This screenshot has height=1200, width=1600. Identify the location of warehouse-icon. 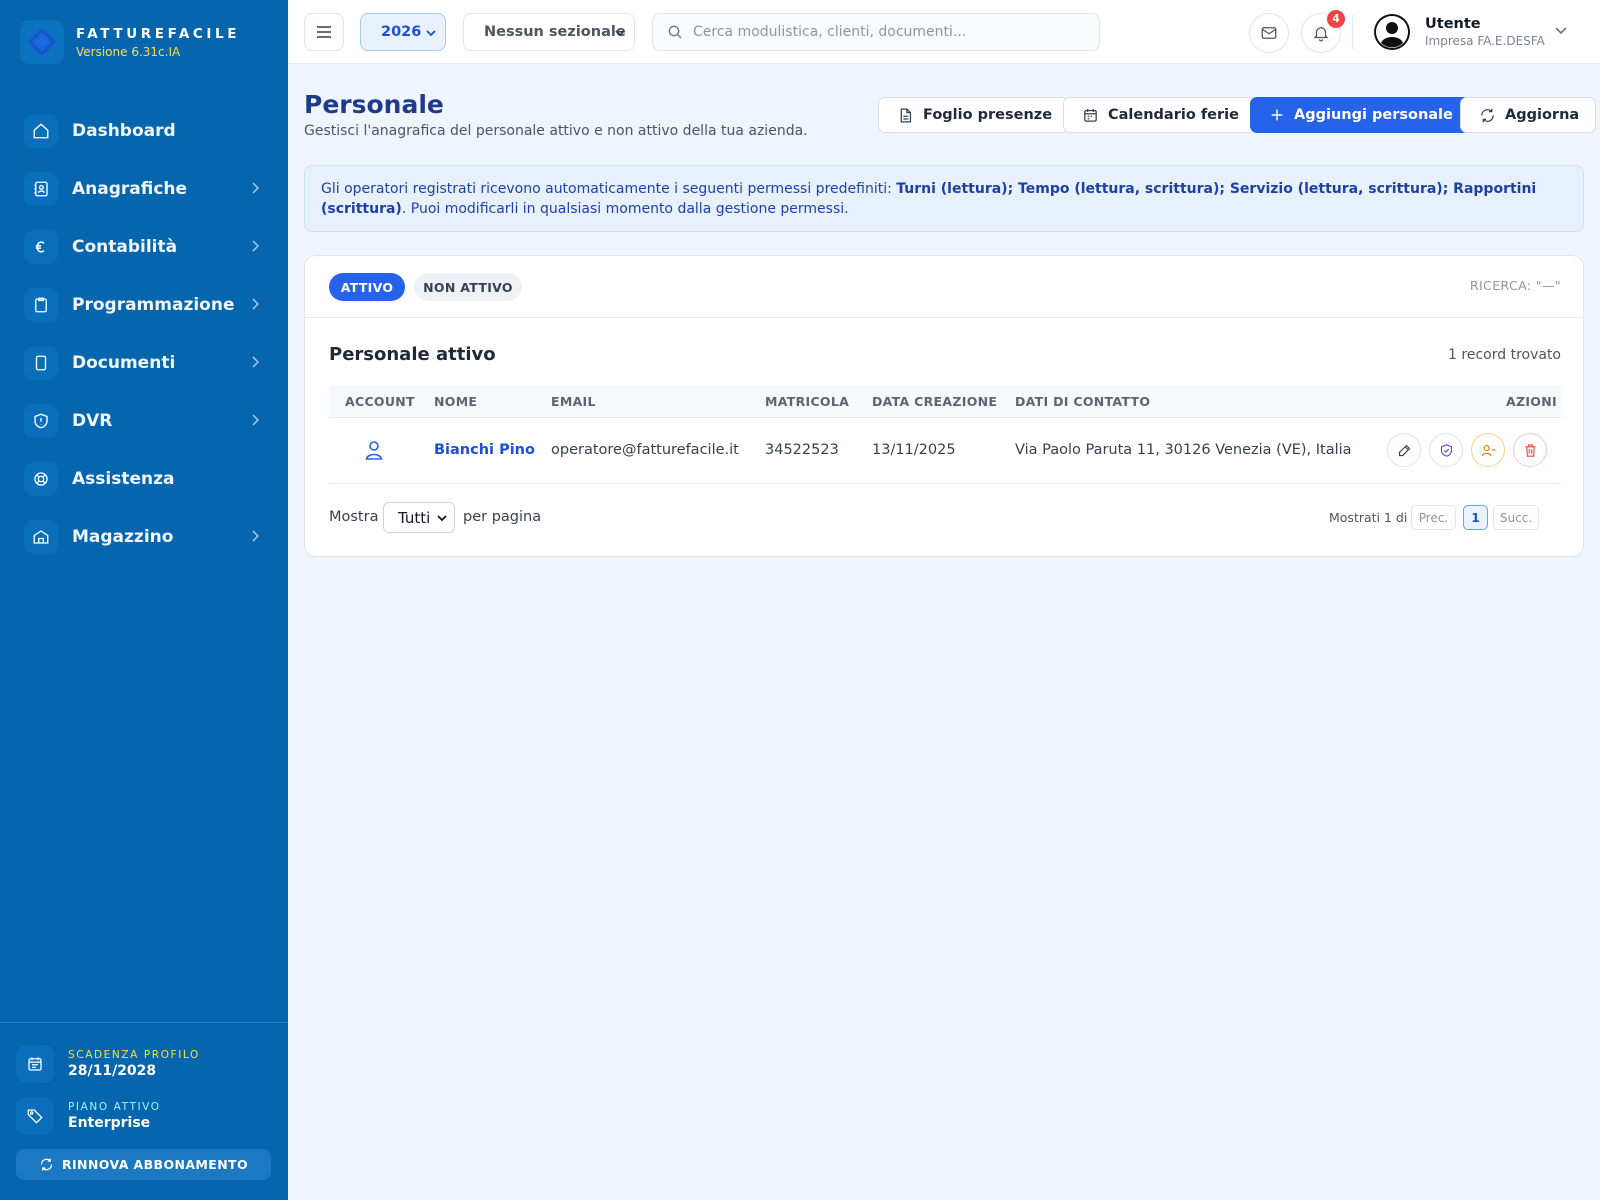
(41, 537).